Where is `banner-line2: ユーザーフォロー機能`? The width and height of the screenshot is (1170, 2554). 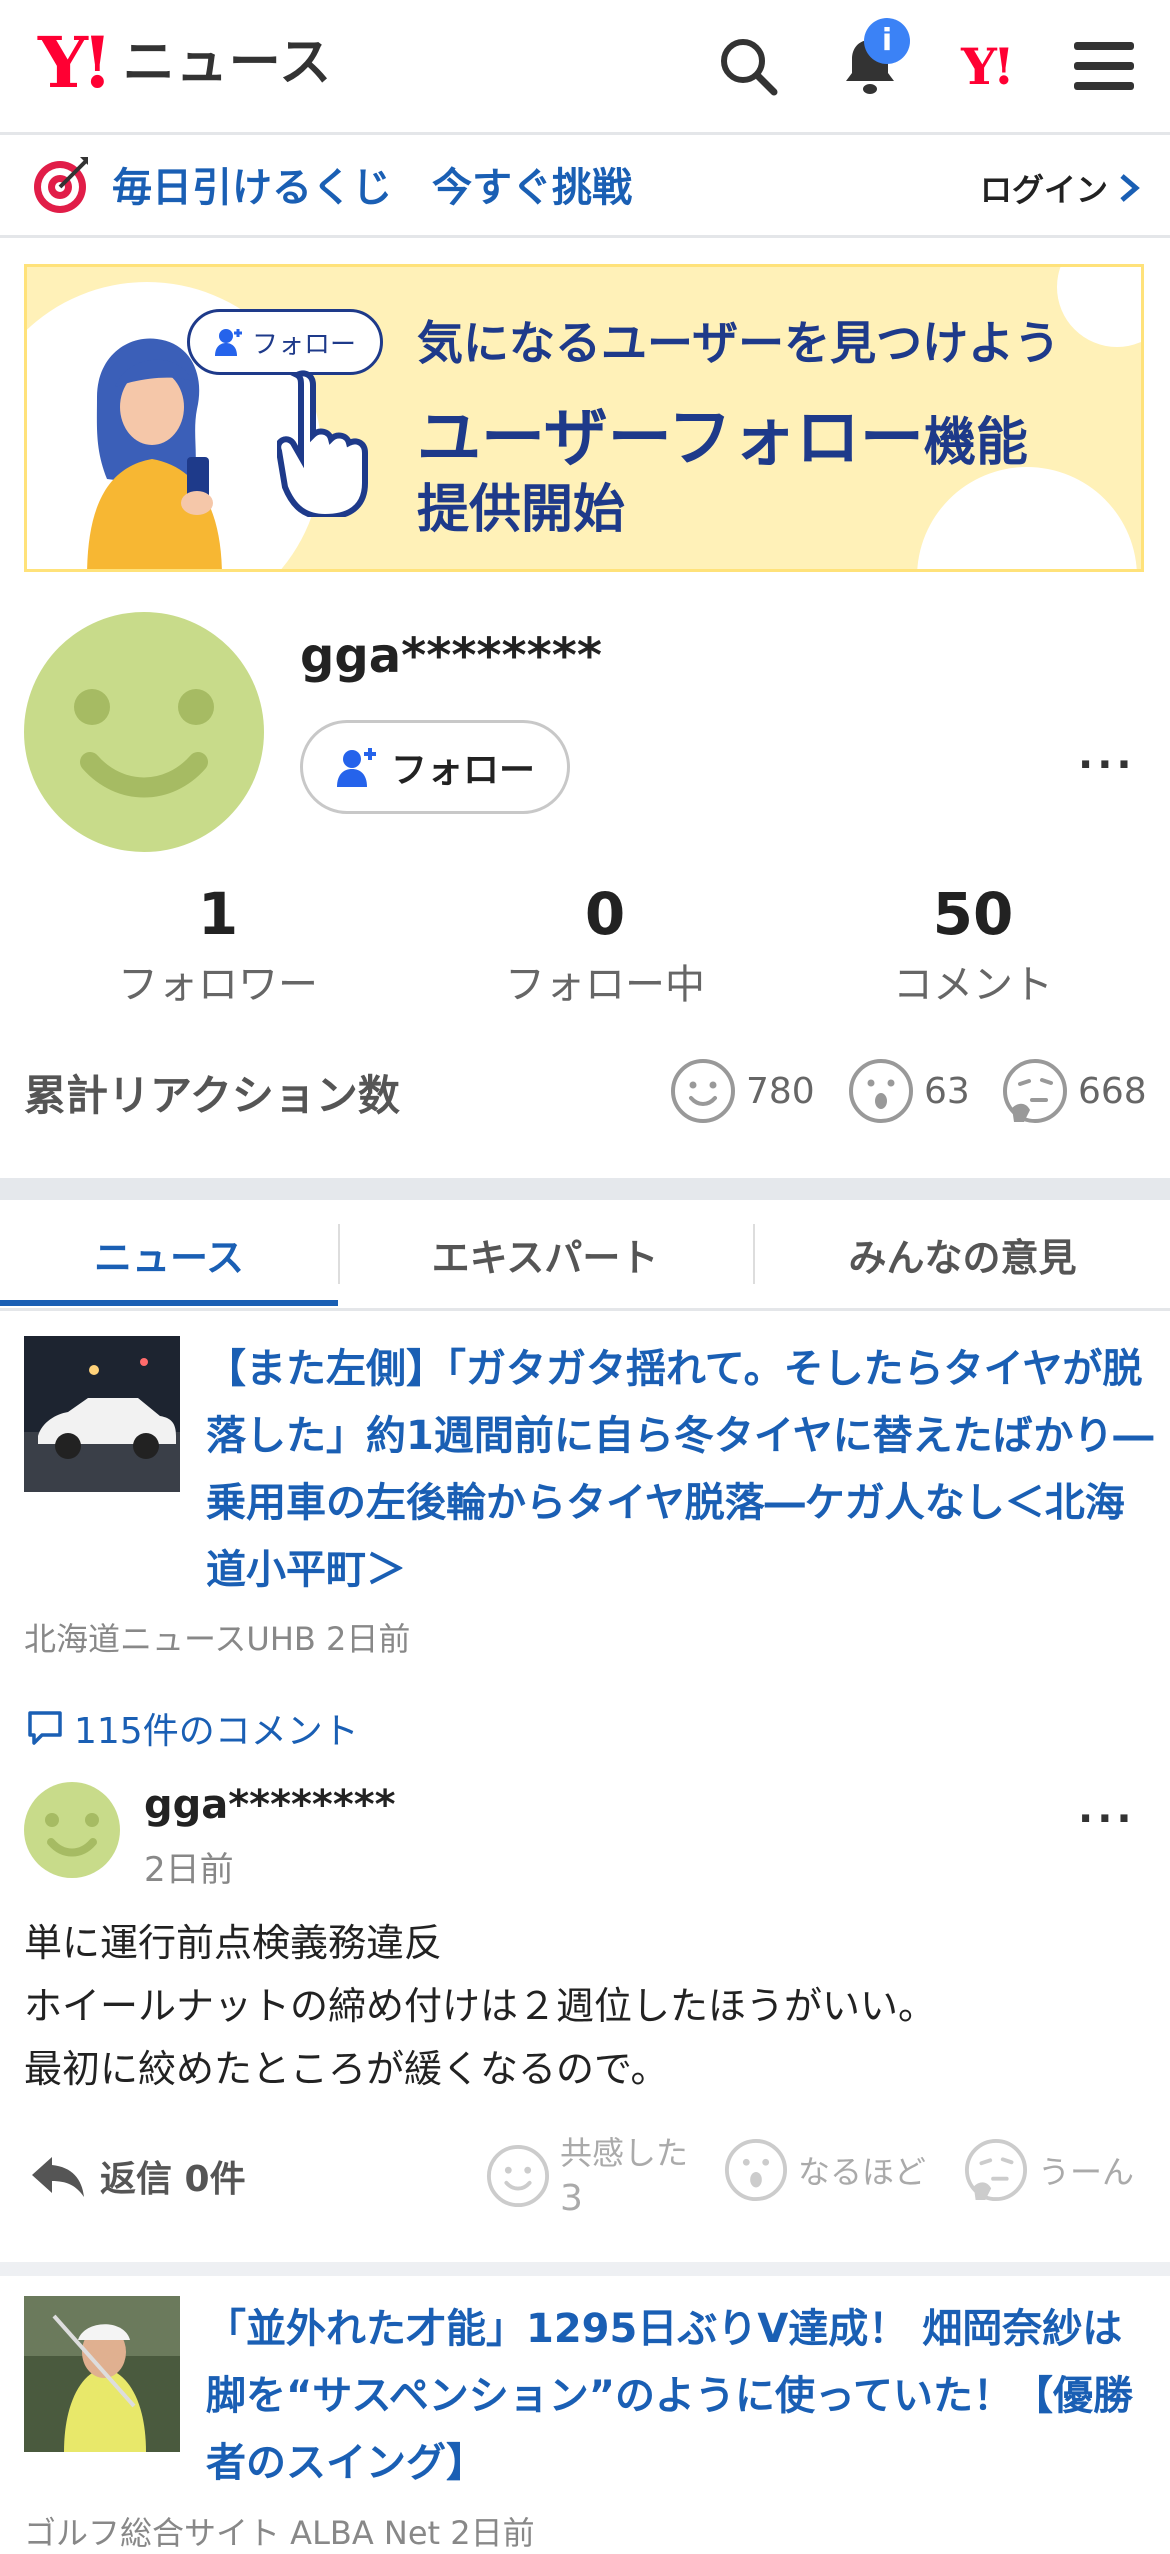 banner-line2: ユーザーフォロー機能 is located at coordinates (722, 433).